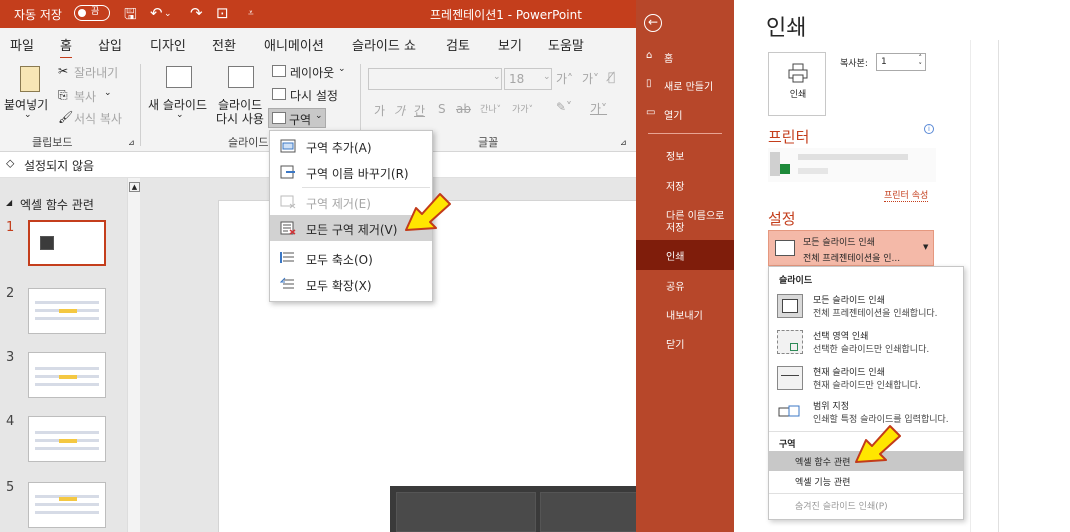 This screenshot has height=532, width=1070. Describe the element at coordinates (851, 248) in the screenshot. I see `print-range-dropdown: 모든 슬라이드 인쇄 전체 프레젠테이션을 인... ▼` at that location.